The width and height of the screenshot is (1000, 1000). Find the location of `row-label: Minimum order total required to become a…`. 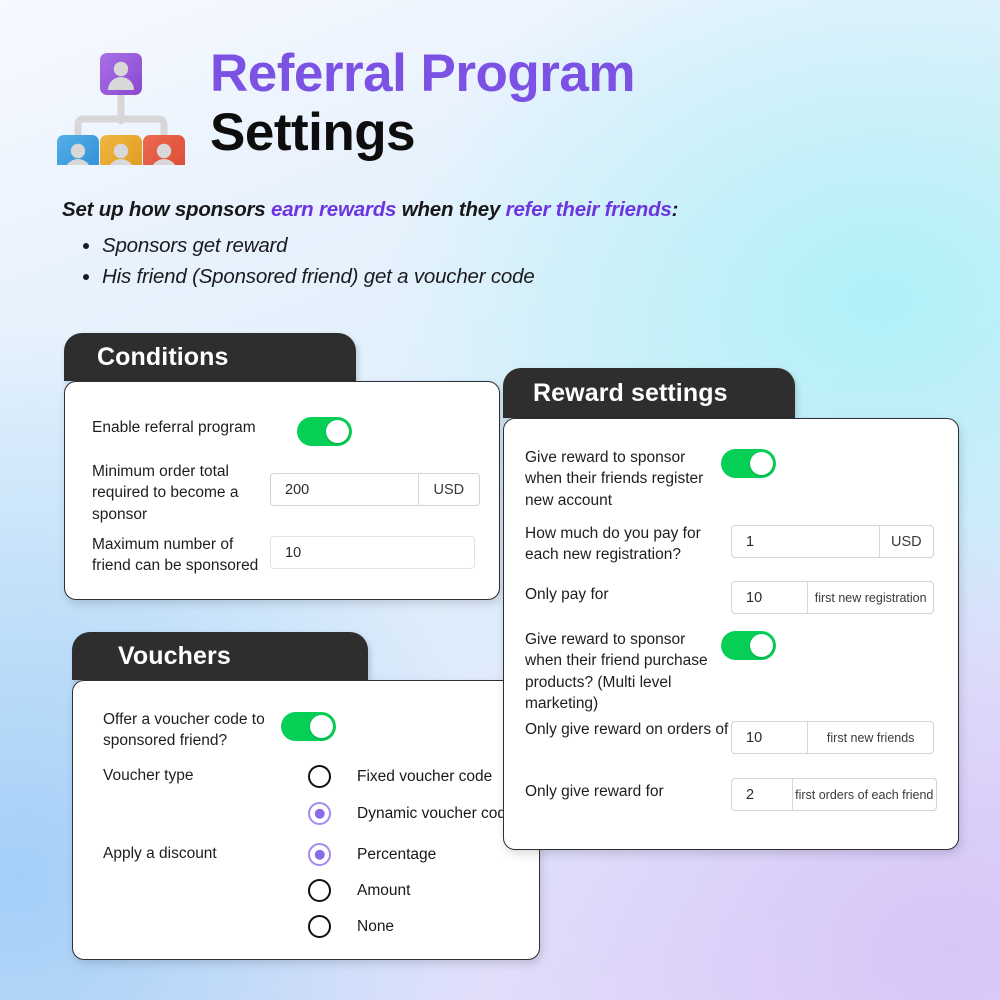

row-label: Minimum order total required to become a… is located at coordinates (165, 493).